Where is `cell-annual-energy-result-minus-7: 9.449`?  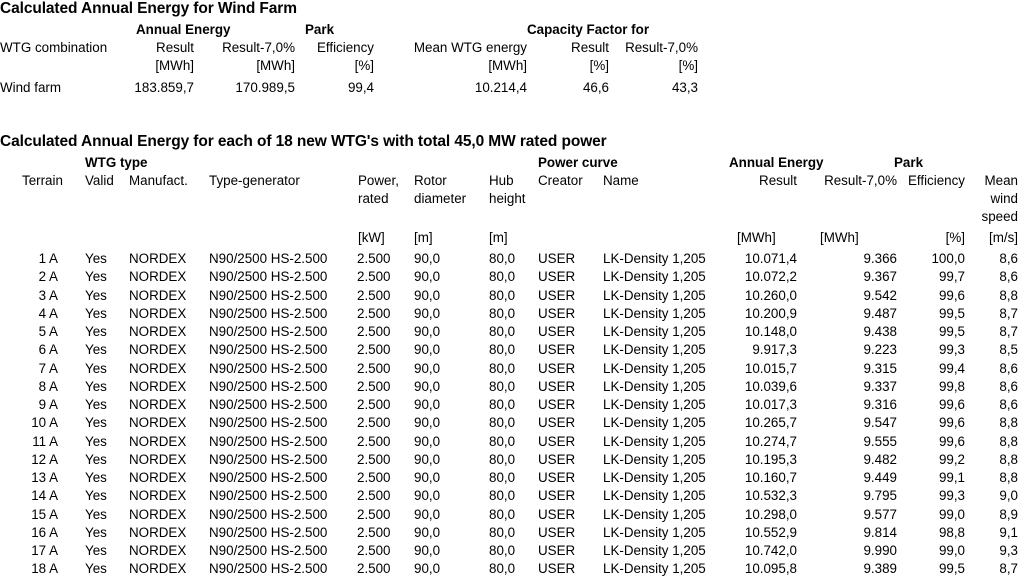 cell-annual-energy-result-minus-7: 9.449 is located at coordinates (880, 477).